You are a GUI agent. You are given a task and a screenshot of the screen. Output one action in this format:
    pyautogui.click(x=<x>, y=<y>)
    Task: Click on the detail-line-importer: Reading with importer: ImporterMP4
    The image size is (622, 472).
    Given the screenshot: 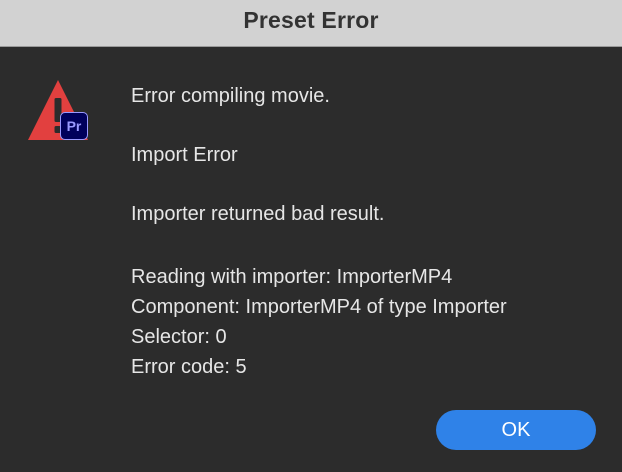 What is the action you would take?
    pyautogui.click(x=292, y=277)
    